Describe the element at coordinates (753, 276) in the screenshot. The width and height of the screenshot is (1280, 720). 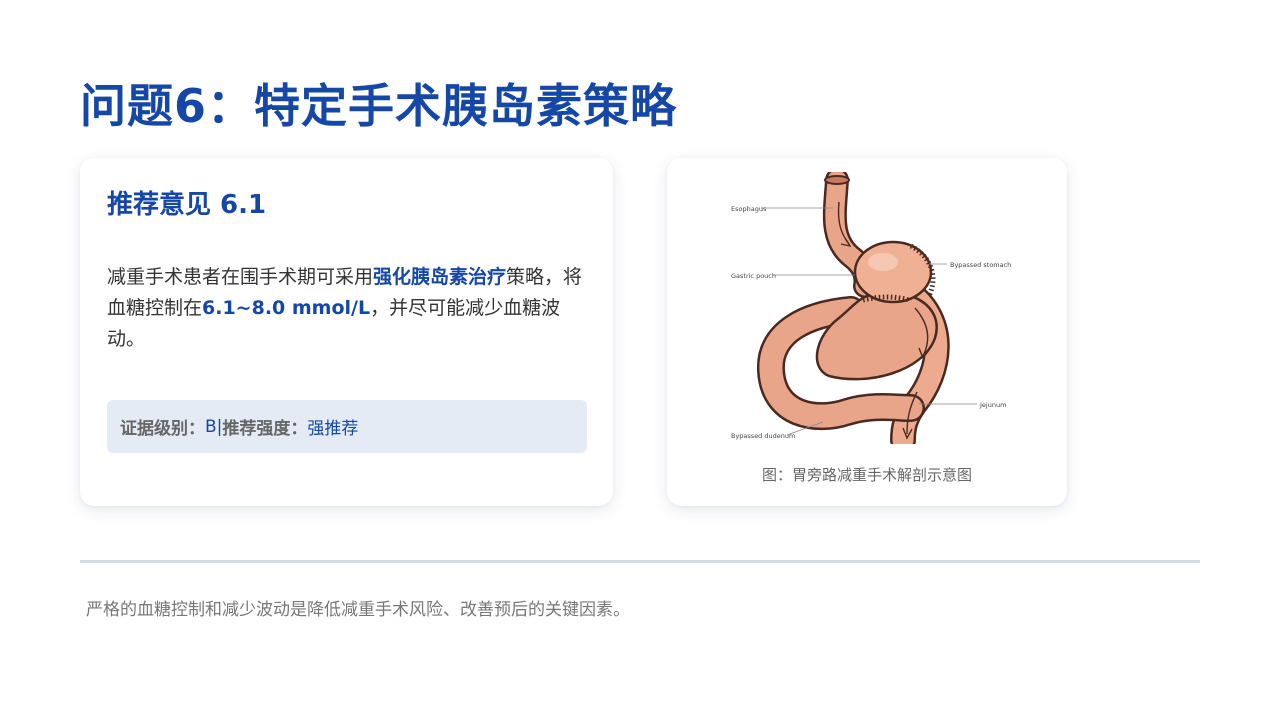
I see `label-gastric-pouch: Gastric pouch` at that location.